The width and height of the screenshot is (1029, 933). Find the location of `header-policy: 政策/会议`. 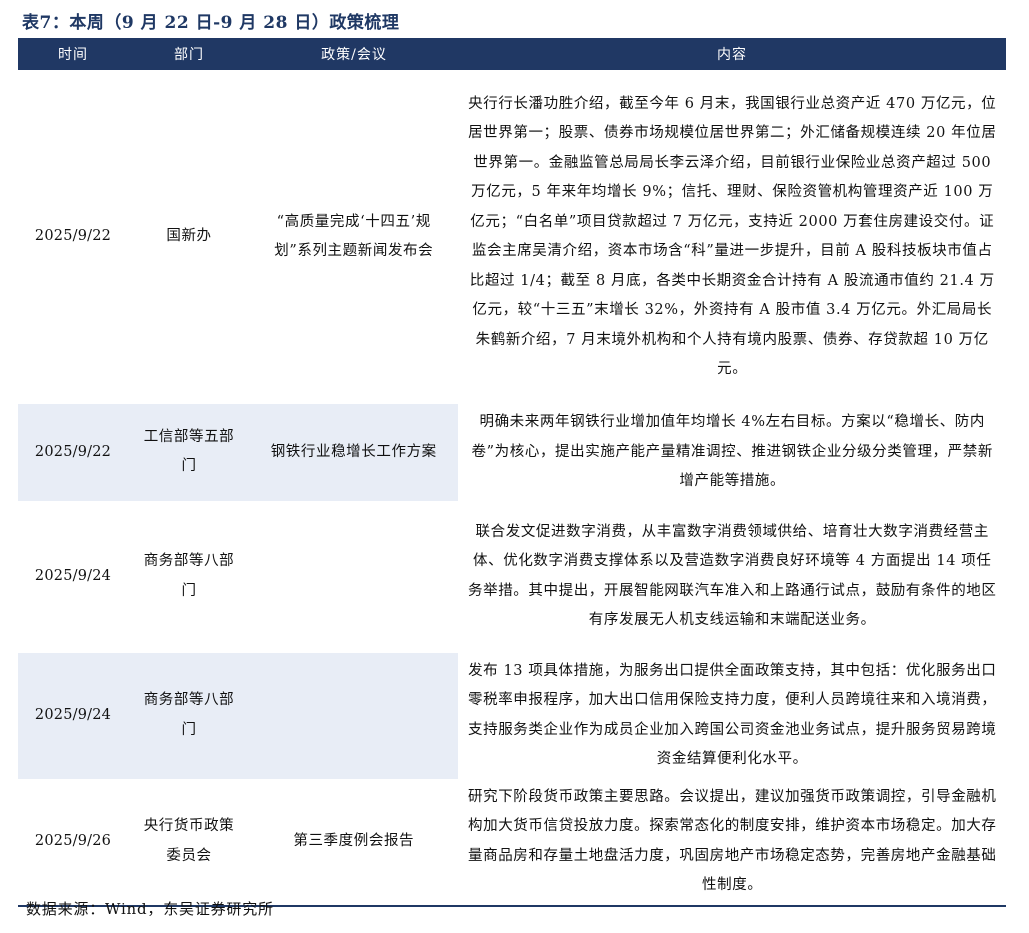

header-policy: 政策/会议 is located at coordinates (354, 54).